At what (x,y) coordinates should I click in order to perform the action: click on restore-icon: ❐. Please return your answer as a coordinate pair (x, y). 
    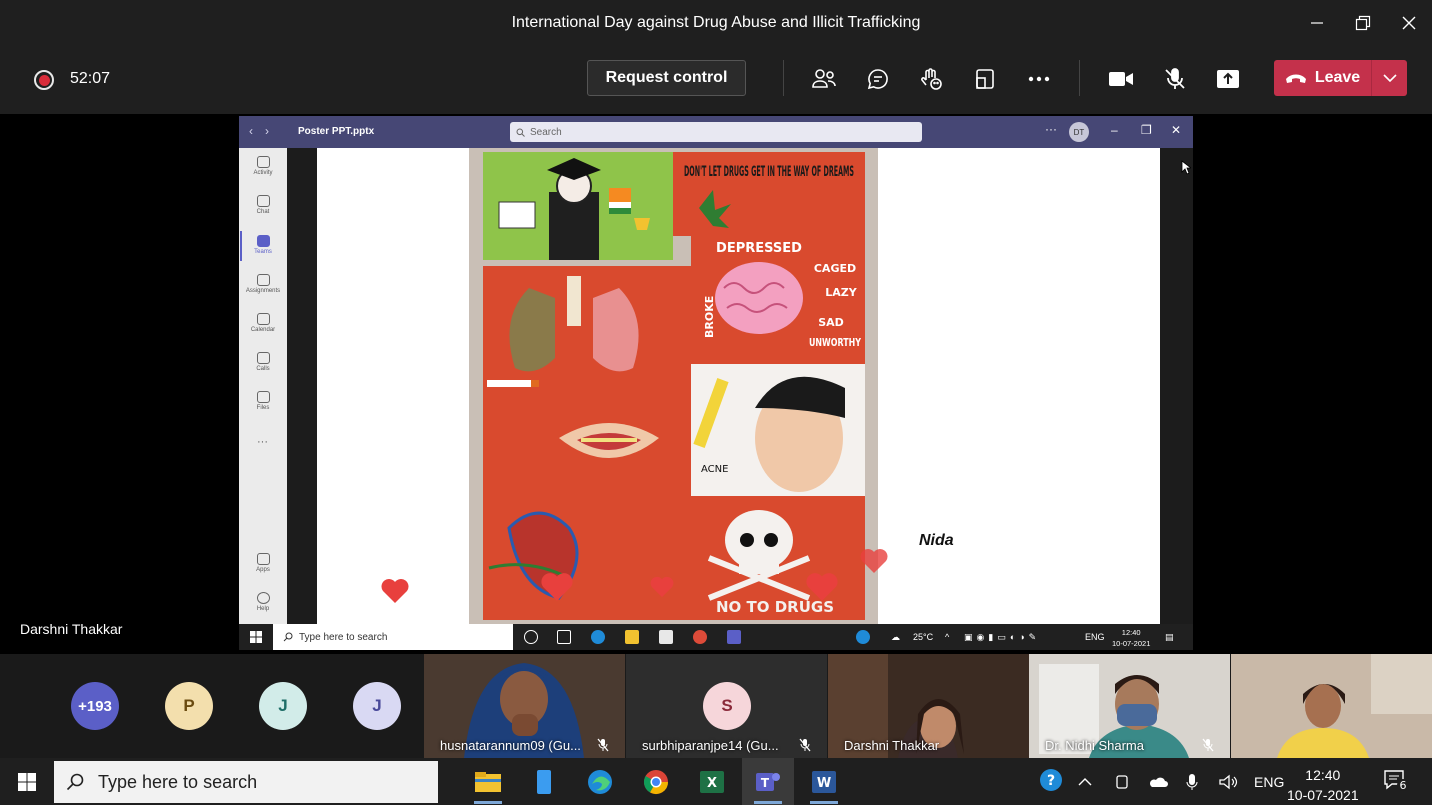
    Looking at the image, I should click on (1146, 130).